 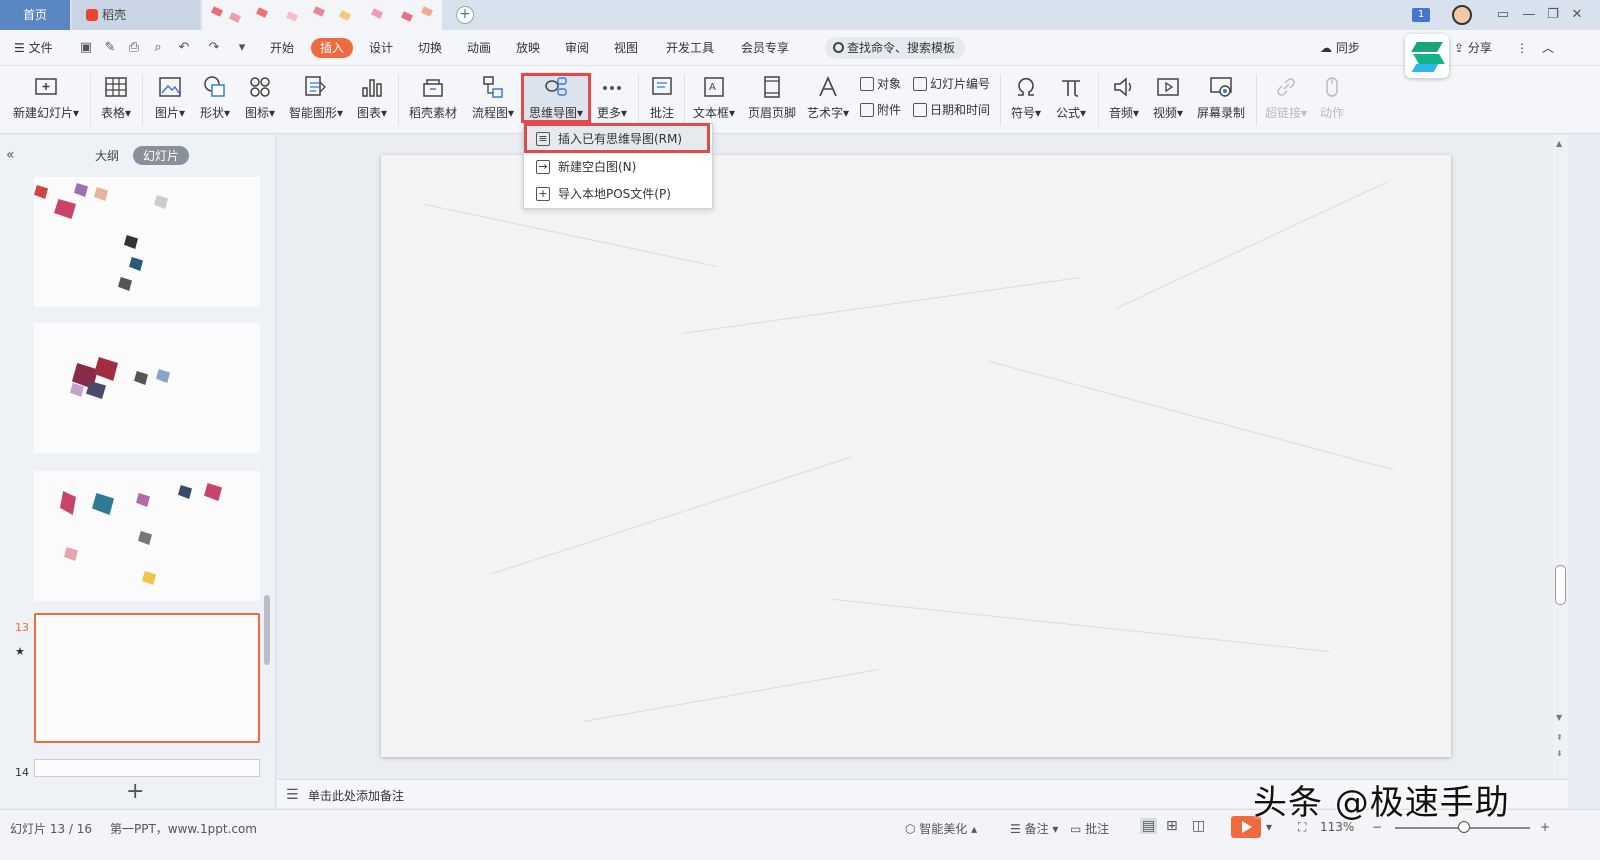 I want to click on slide-number-label: 幻灯片编号, so click(x=960, y=84).